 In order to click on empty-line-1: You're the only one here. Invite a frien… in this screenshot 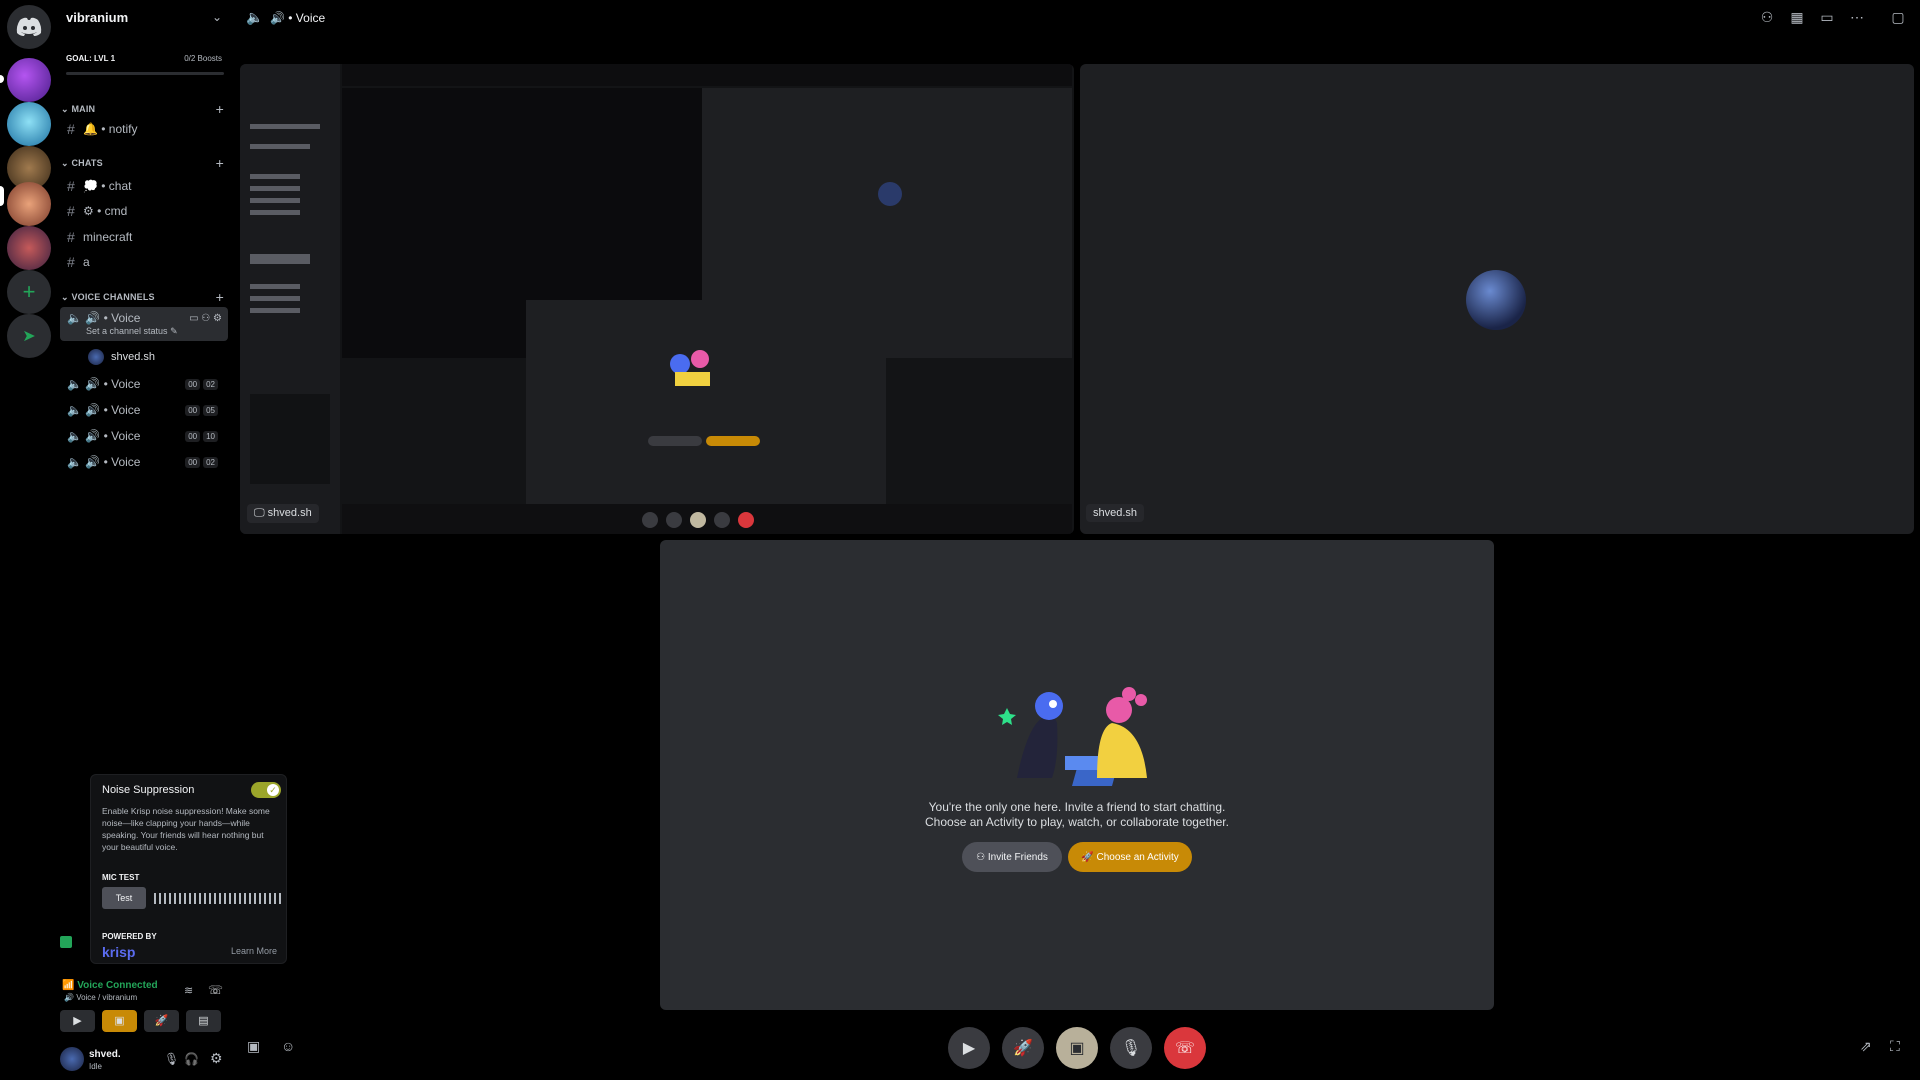, I will do `click(1077, 807)`.